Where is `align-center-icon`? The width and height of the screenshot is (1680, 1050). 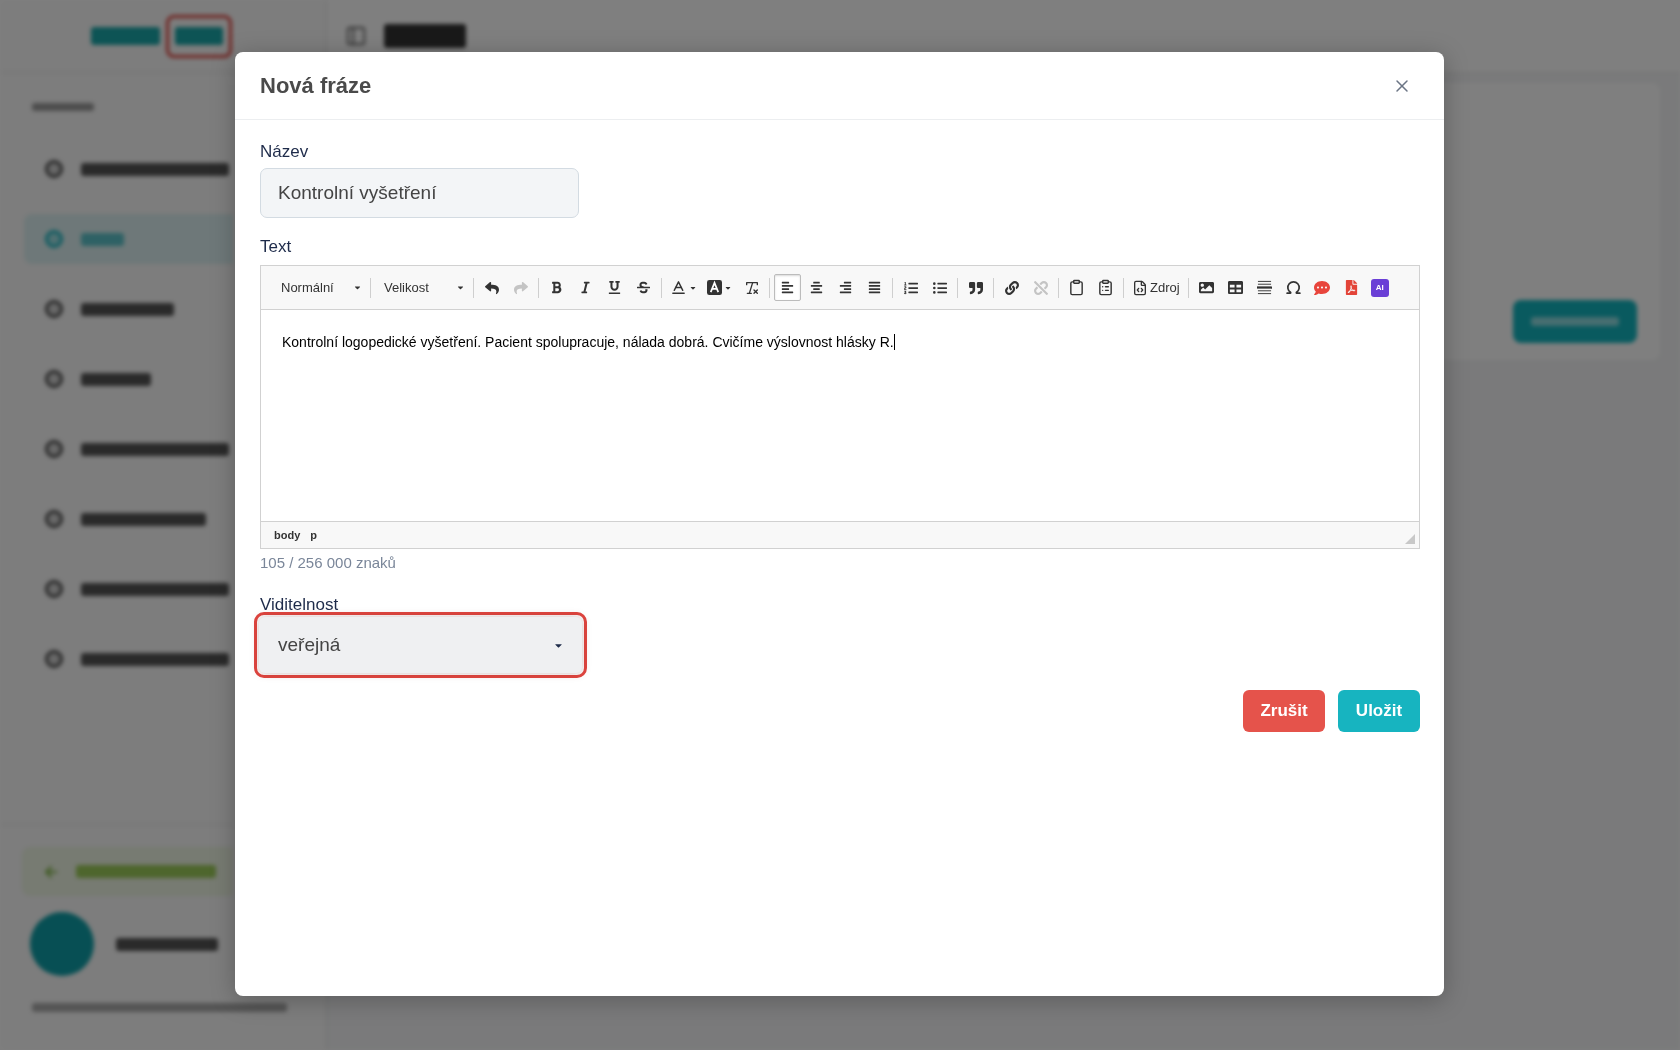 align-center-icon is located at coordinates (816, 287).